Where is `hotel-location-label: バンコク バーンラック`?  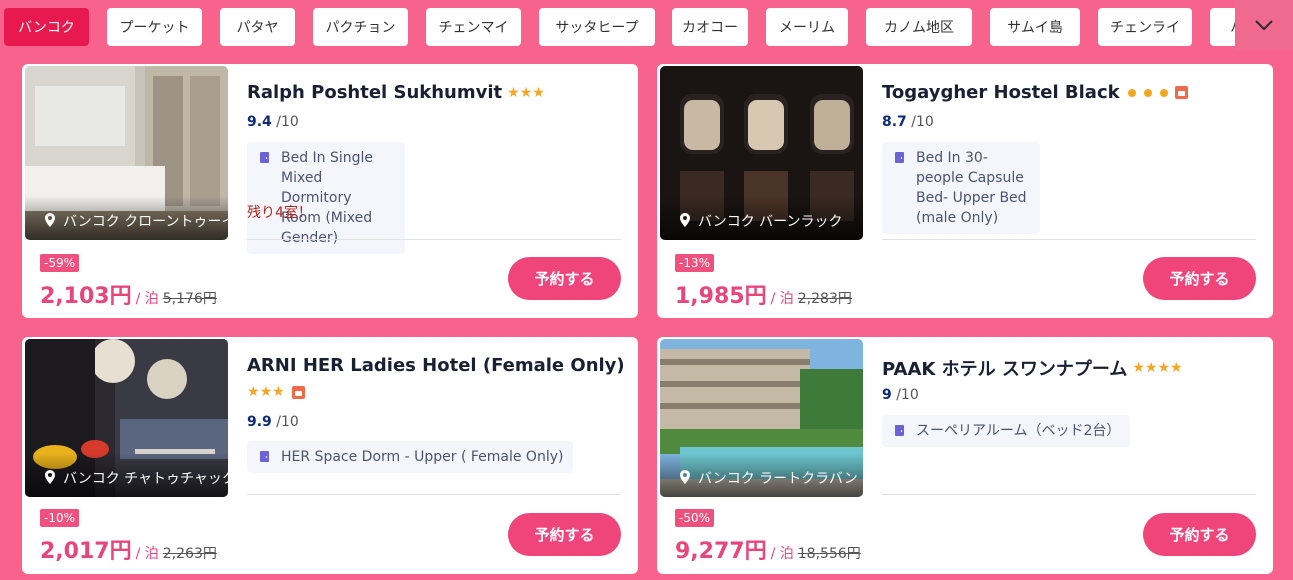
hotel-location-label: バンコク バーンラック is located at coordinates (770, 222).